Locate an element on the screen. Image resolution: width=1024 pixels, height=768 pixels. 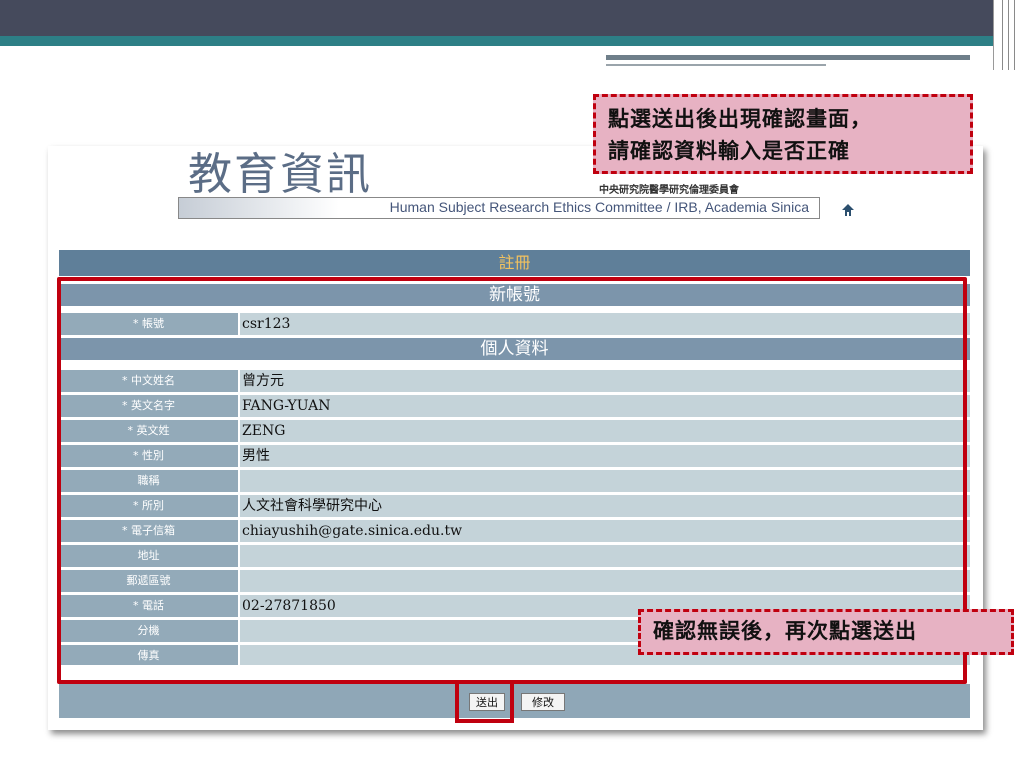
field-label: 傳真 is located at coordinates (148, 655).